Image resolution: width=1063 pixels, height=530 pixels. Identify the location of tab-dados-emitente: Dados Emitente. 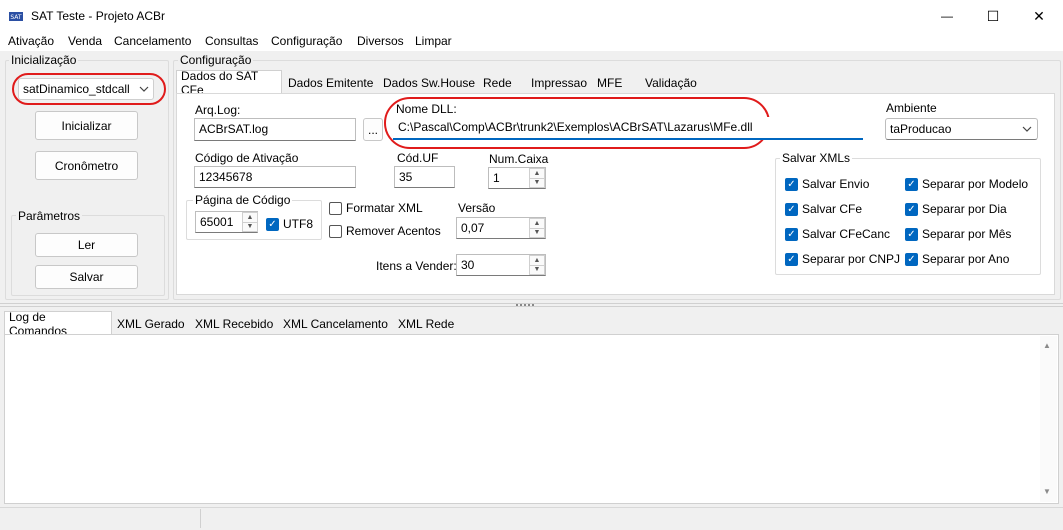
(330, 82).